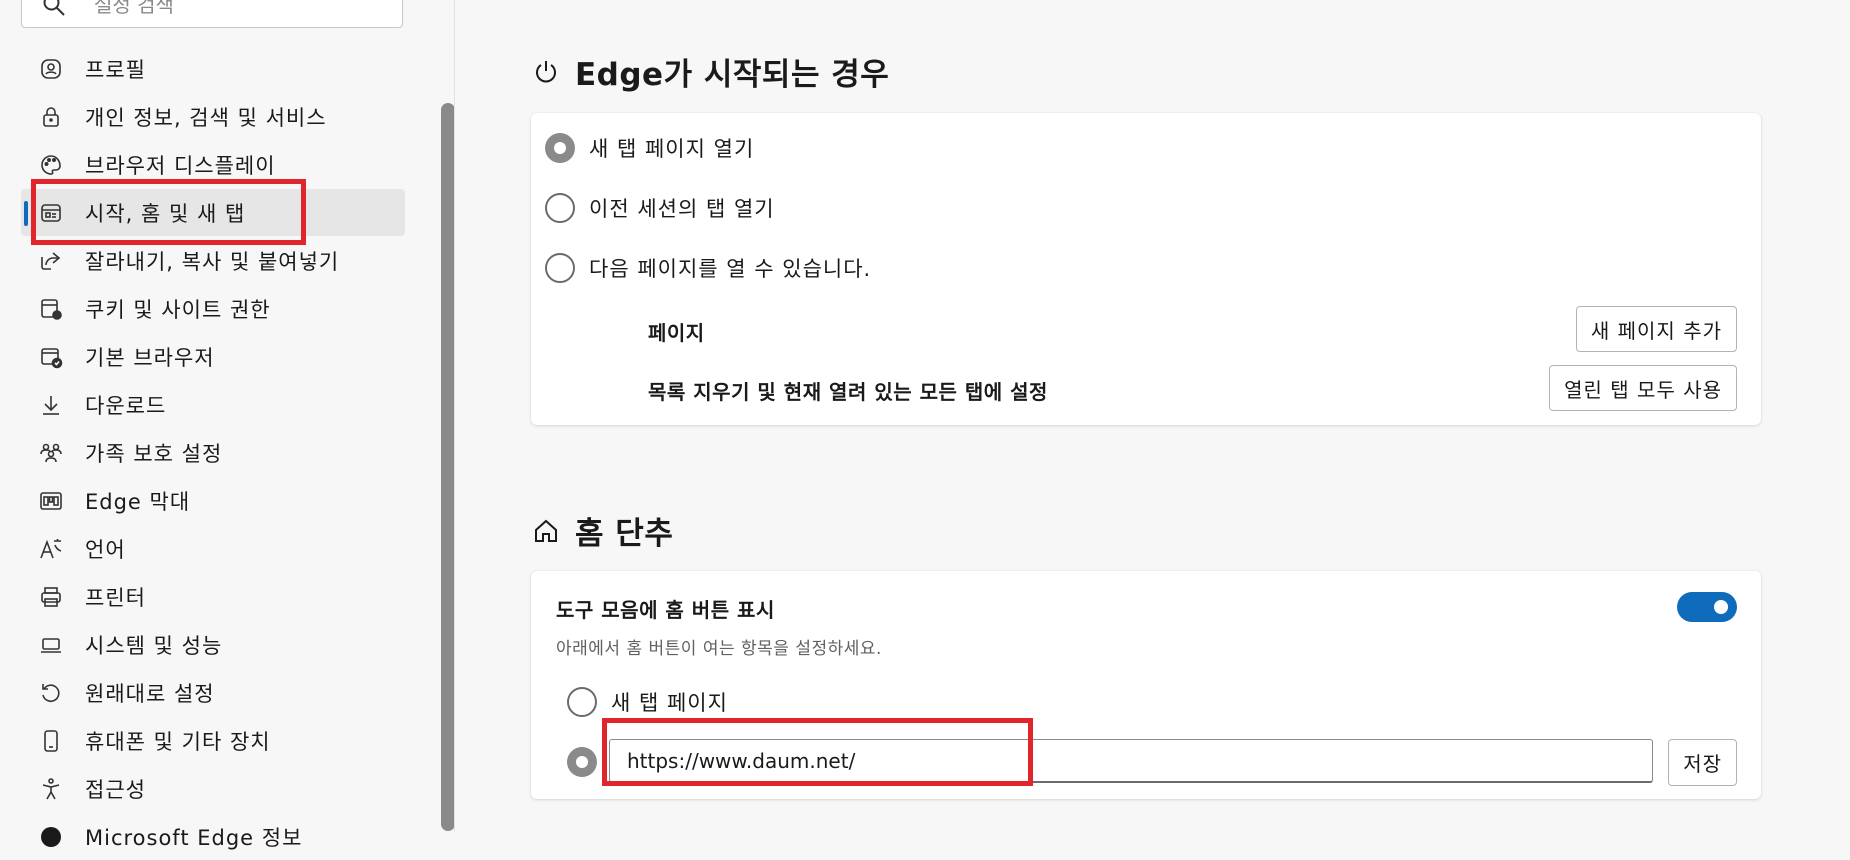  Describe the element at coordinates (213, 548) in the screenshot. I see `sidebar-item-languages: 언어` at that location.